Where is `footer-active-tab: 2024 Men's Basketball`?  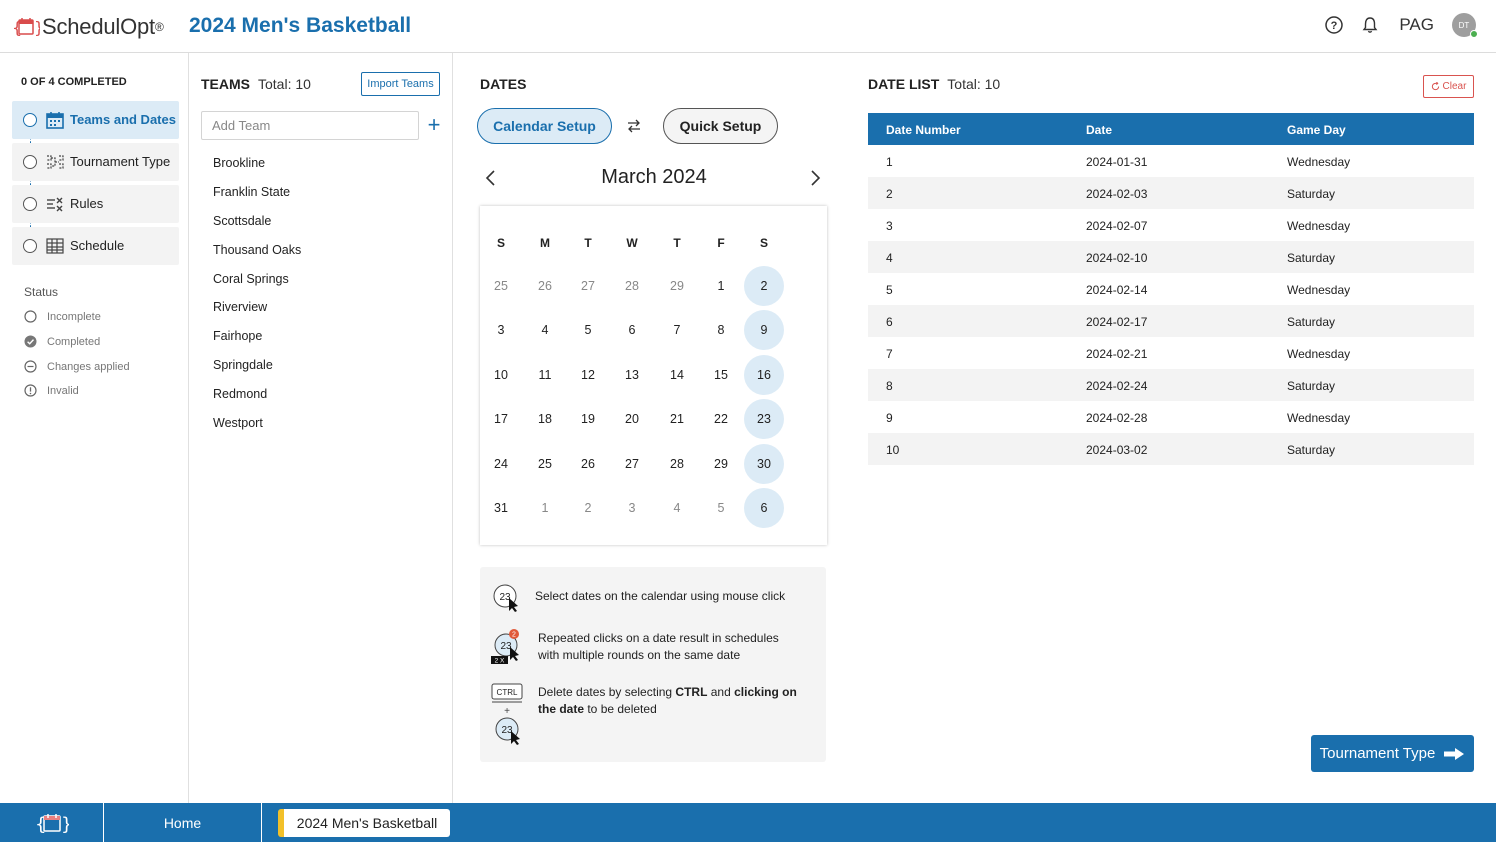
footer-active-tab: 2024 Men's Basketball is located at coordinates (364, 823).